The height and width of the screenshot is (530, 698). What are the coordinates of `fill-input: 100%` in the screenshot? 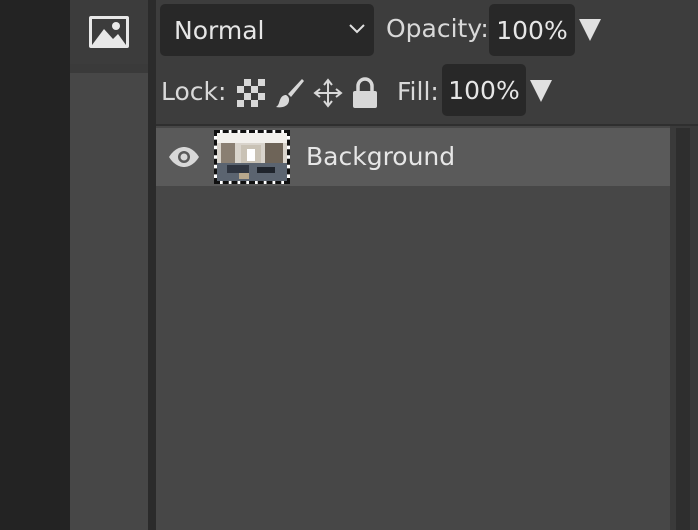 It's located at (484, 90).